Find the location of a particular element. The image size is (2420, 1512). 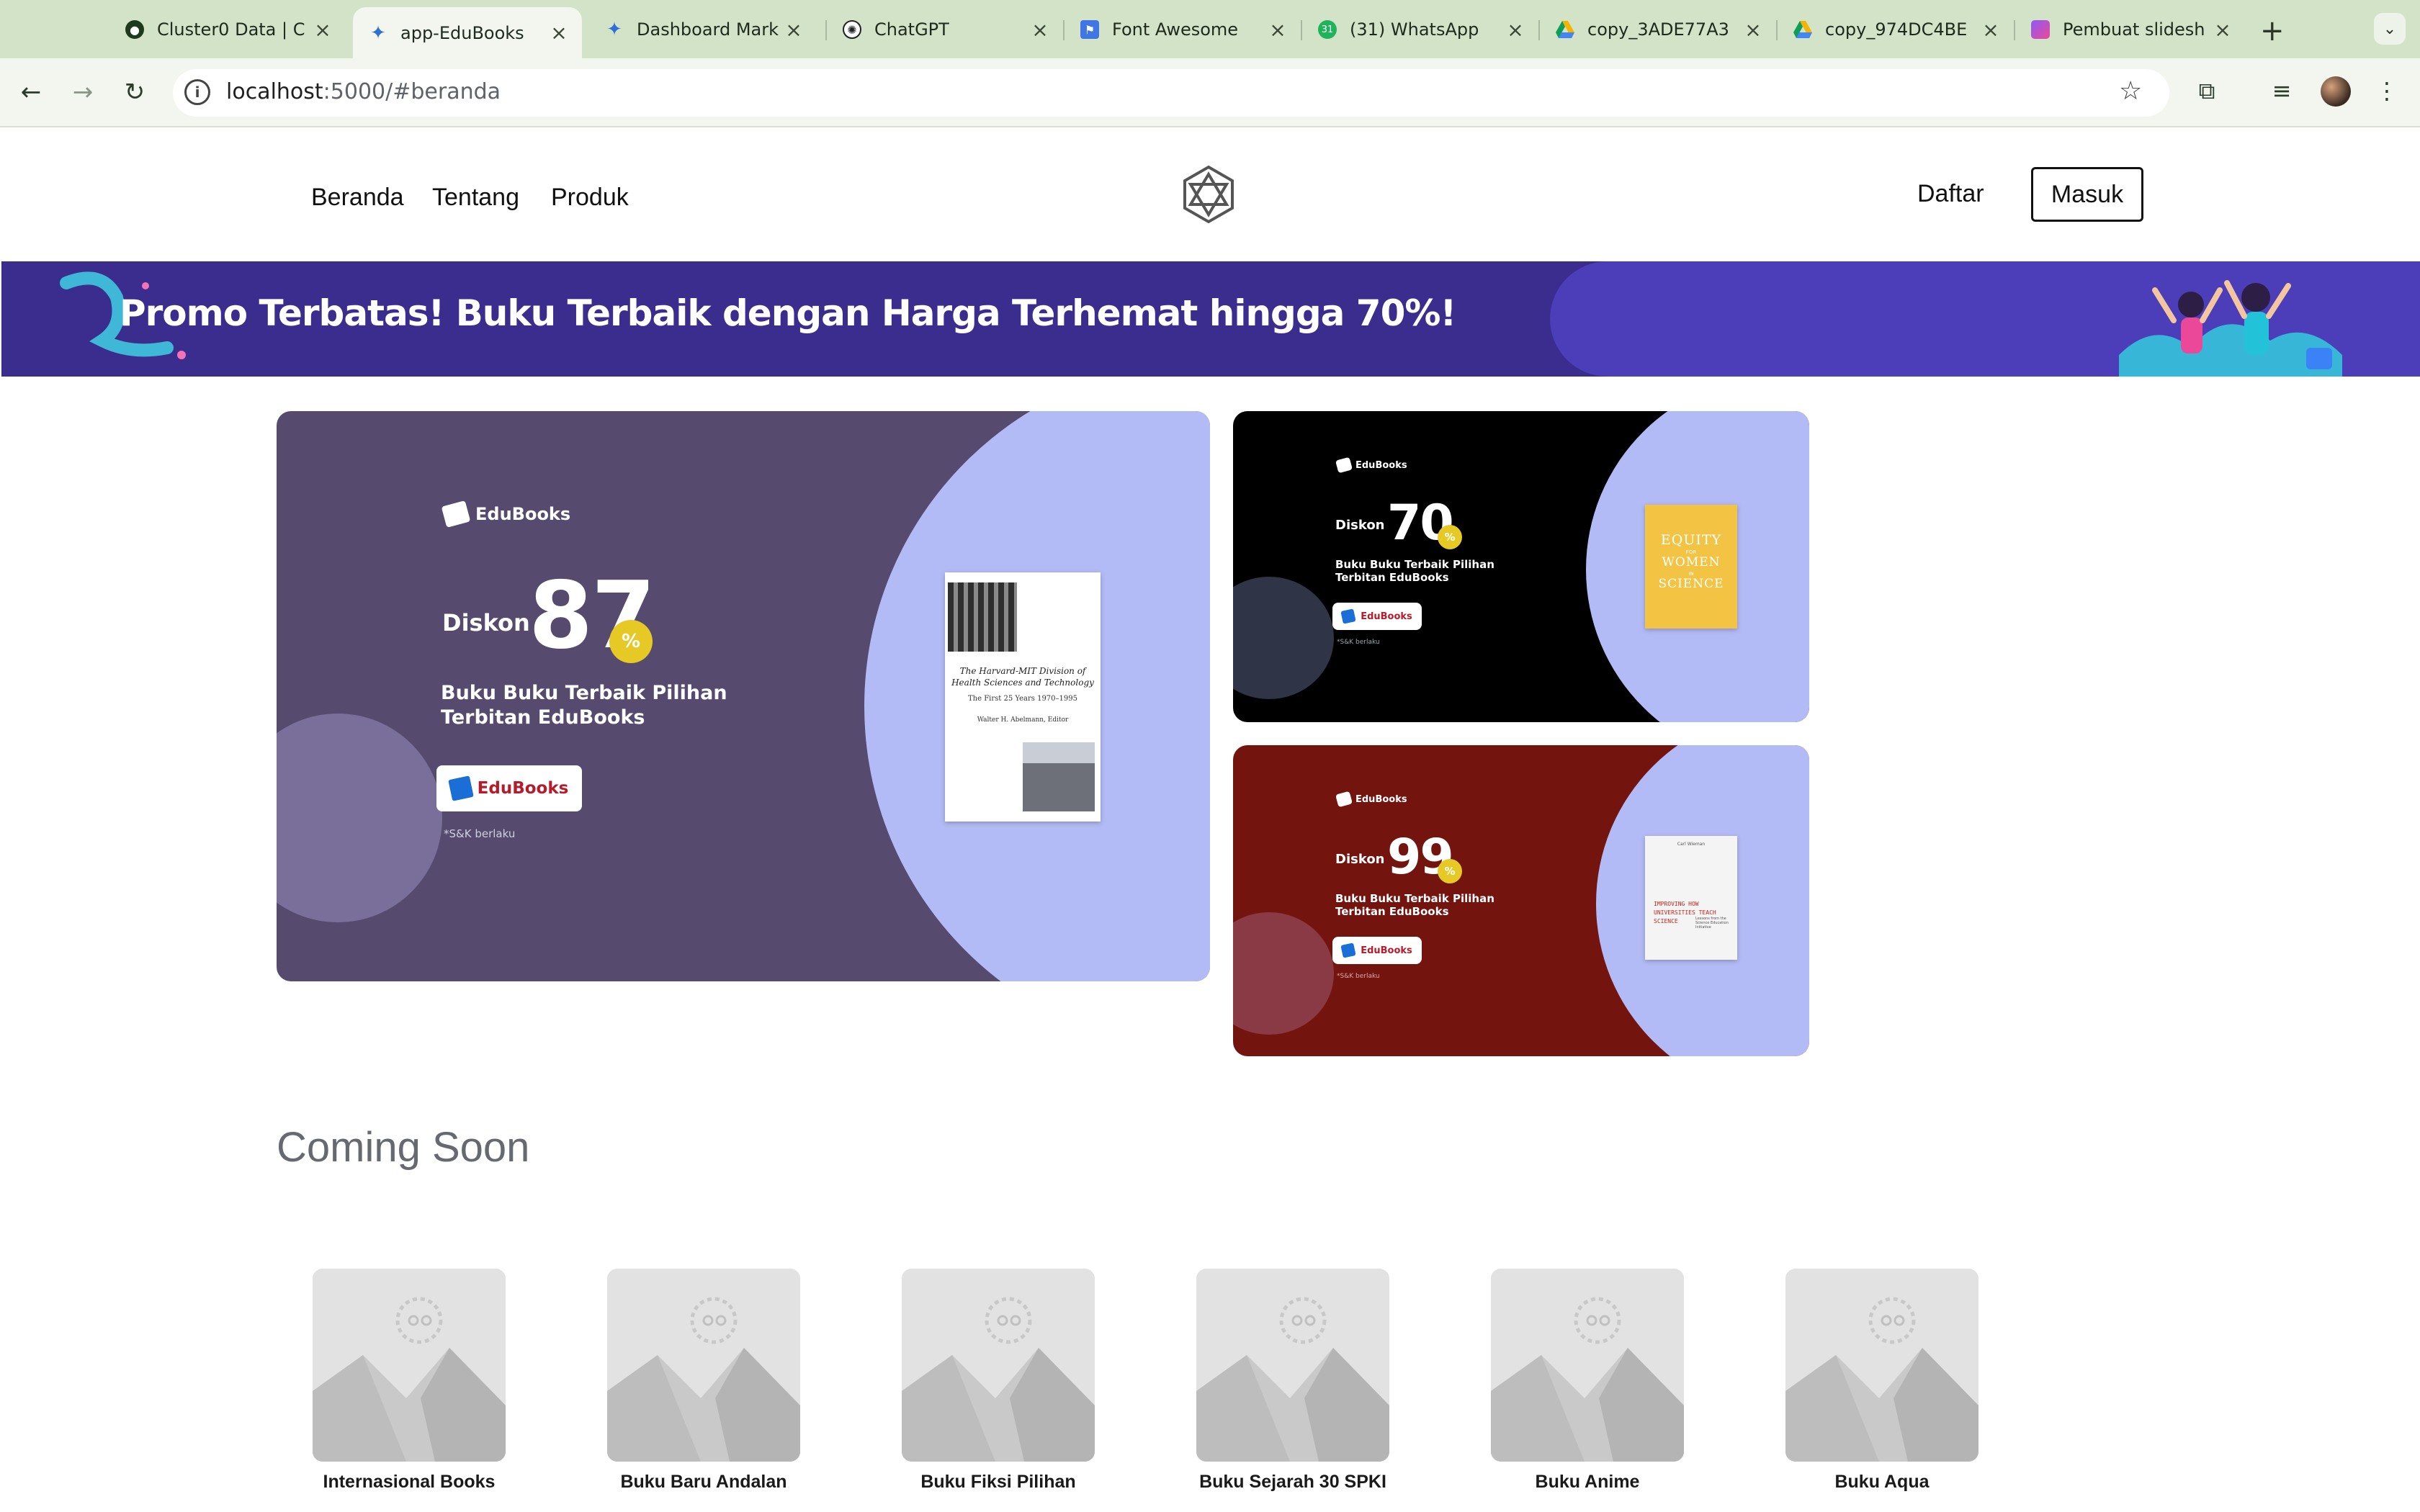

category-label: Internasional Books is located at coordinates (410, 1482).